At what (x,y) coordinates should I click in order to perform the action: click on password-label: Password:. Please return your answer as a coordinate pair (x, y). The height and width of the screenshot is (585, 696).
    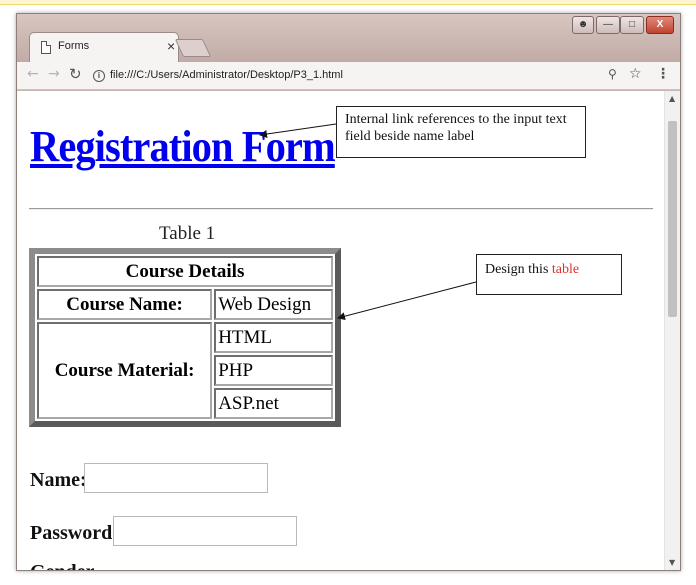
    Looking at the image, I should click on (74, 533).